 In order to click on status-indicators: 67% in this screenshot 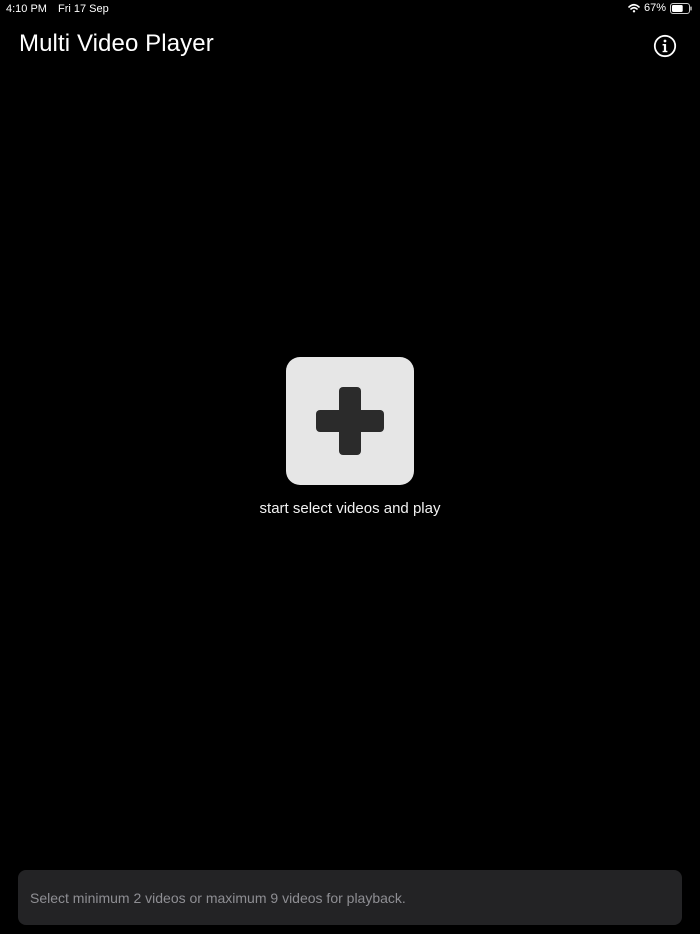, I will do `click(660, 8)`.